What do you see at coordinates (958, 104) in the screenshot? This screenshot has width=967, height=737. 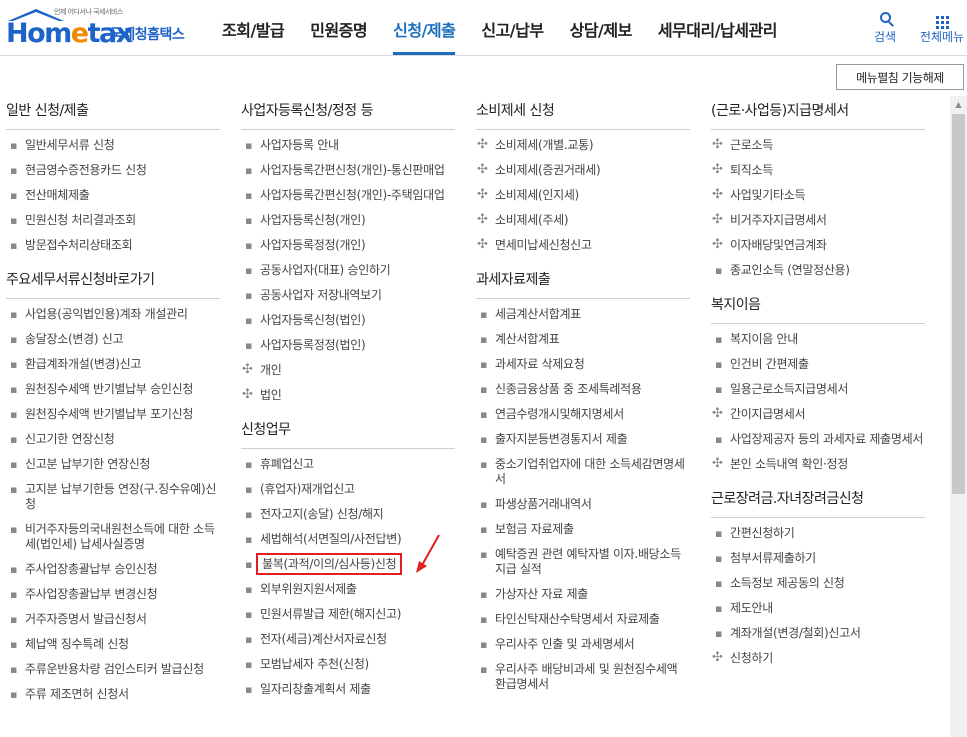 I see `scroll-up-icon: ▲` at bounding box center [958, 104].